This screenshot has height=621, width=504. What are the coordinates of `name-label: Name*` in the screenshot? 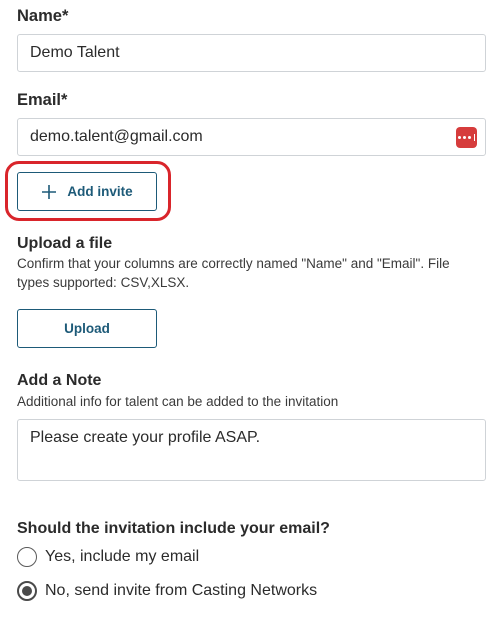 It's located at (43, 16).